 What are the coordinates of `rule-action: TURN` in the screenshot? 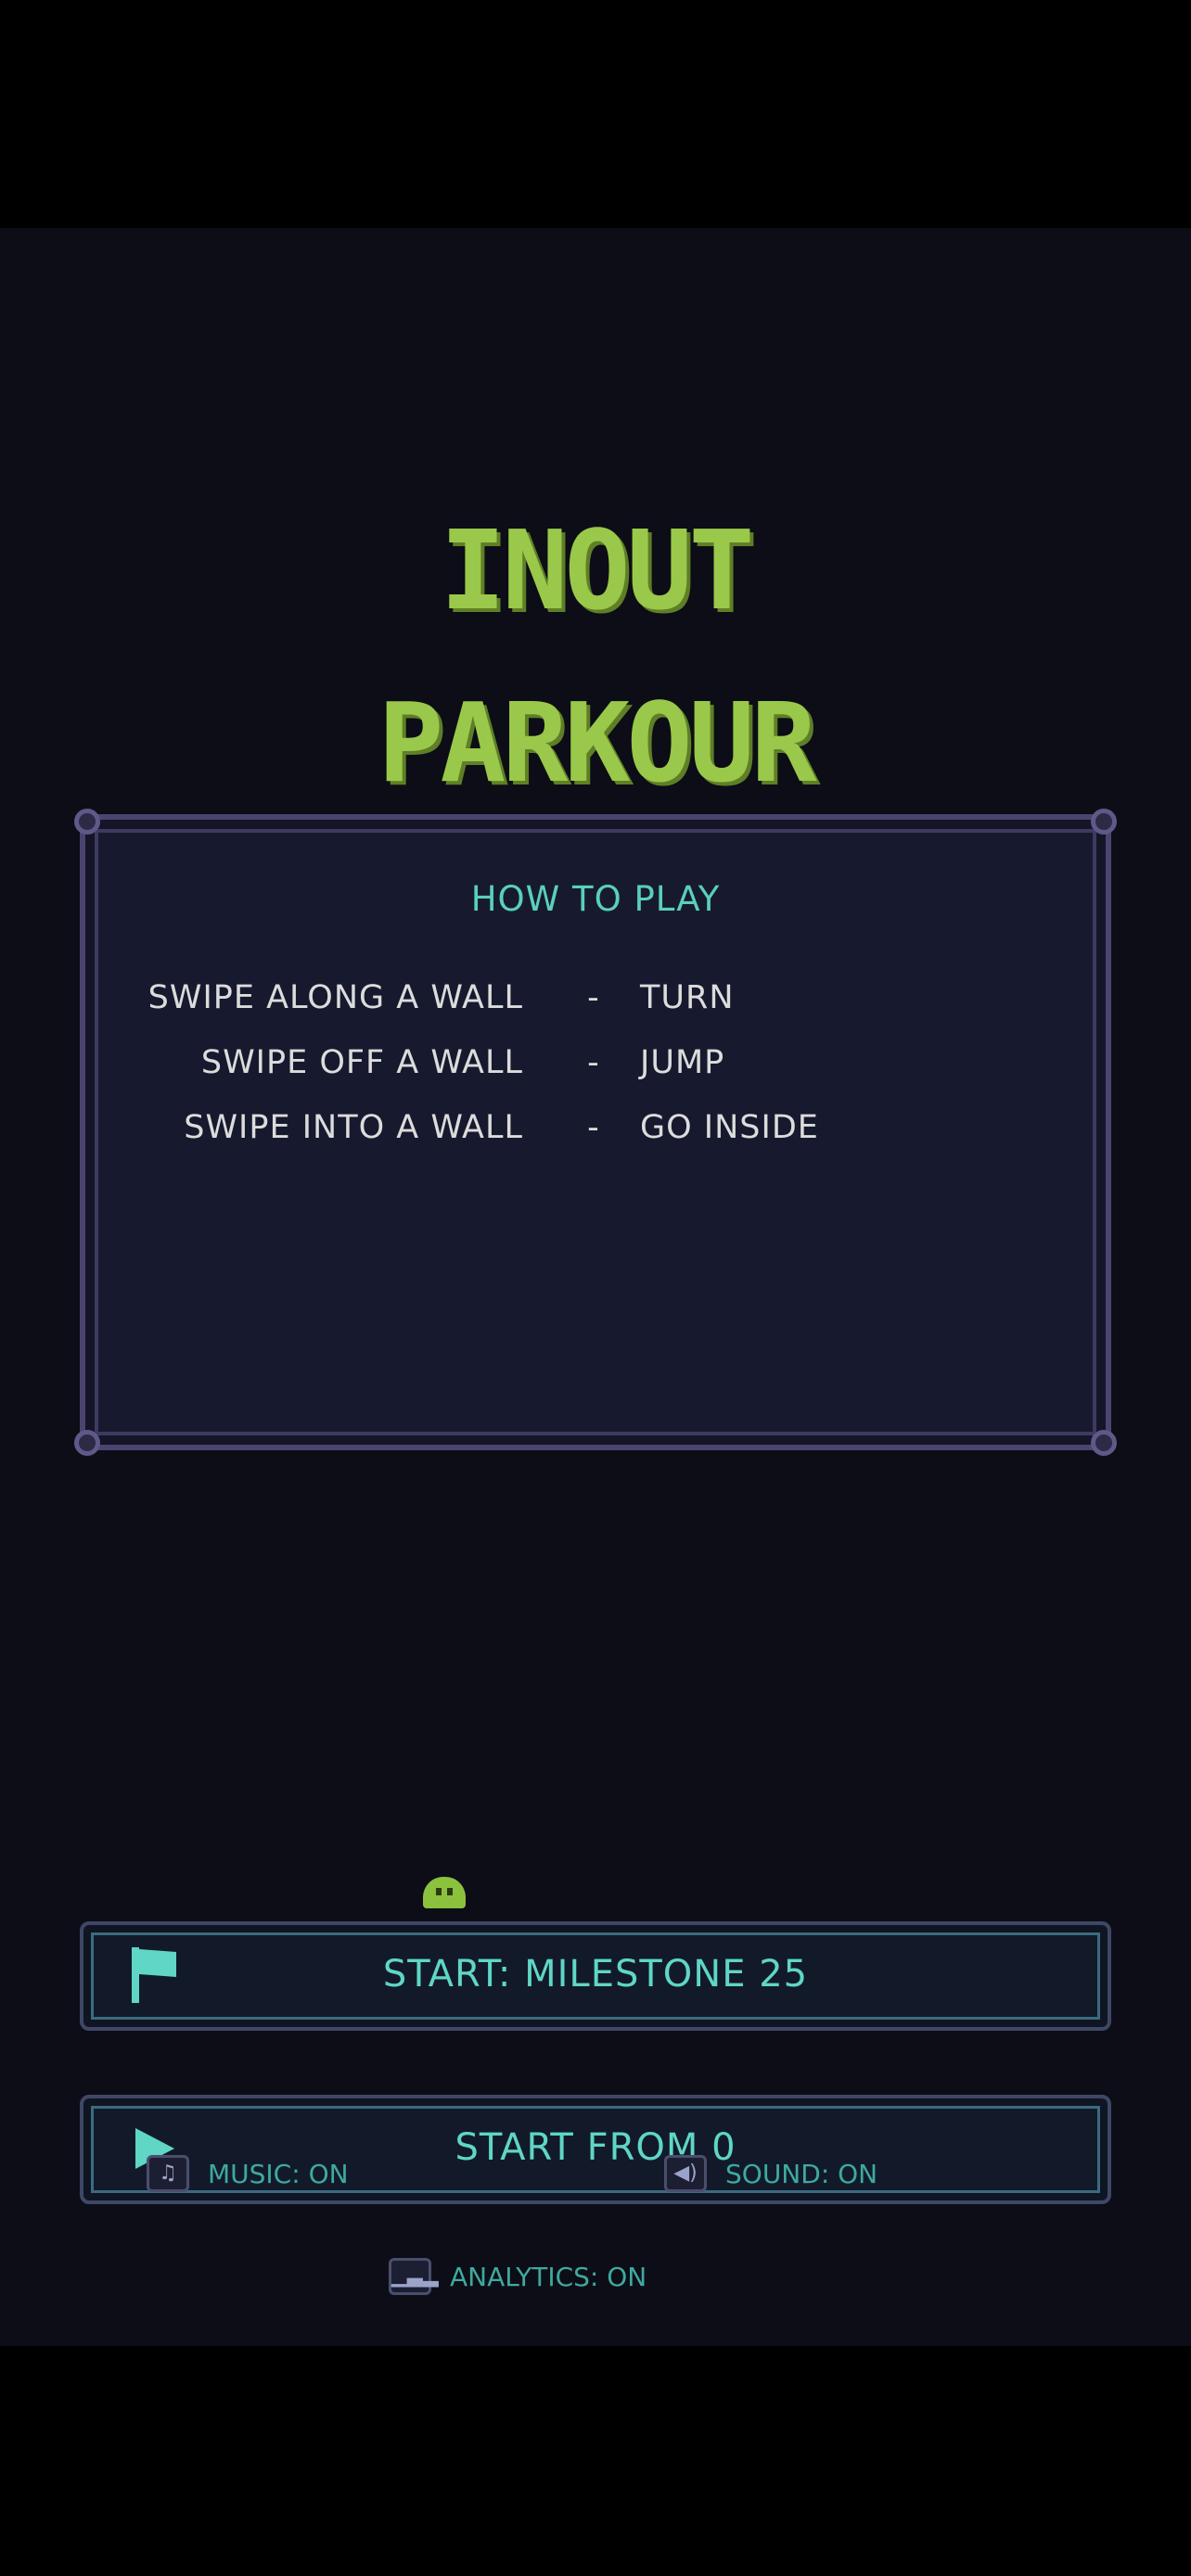 It's located at (688, 997).